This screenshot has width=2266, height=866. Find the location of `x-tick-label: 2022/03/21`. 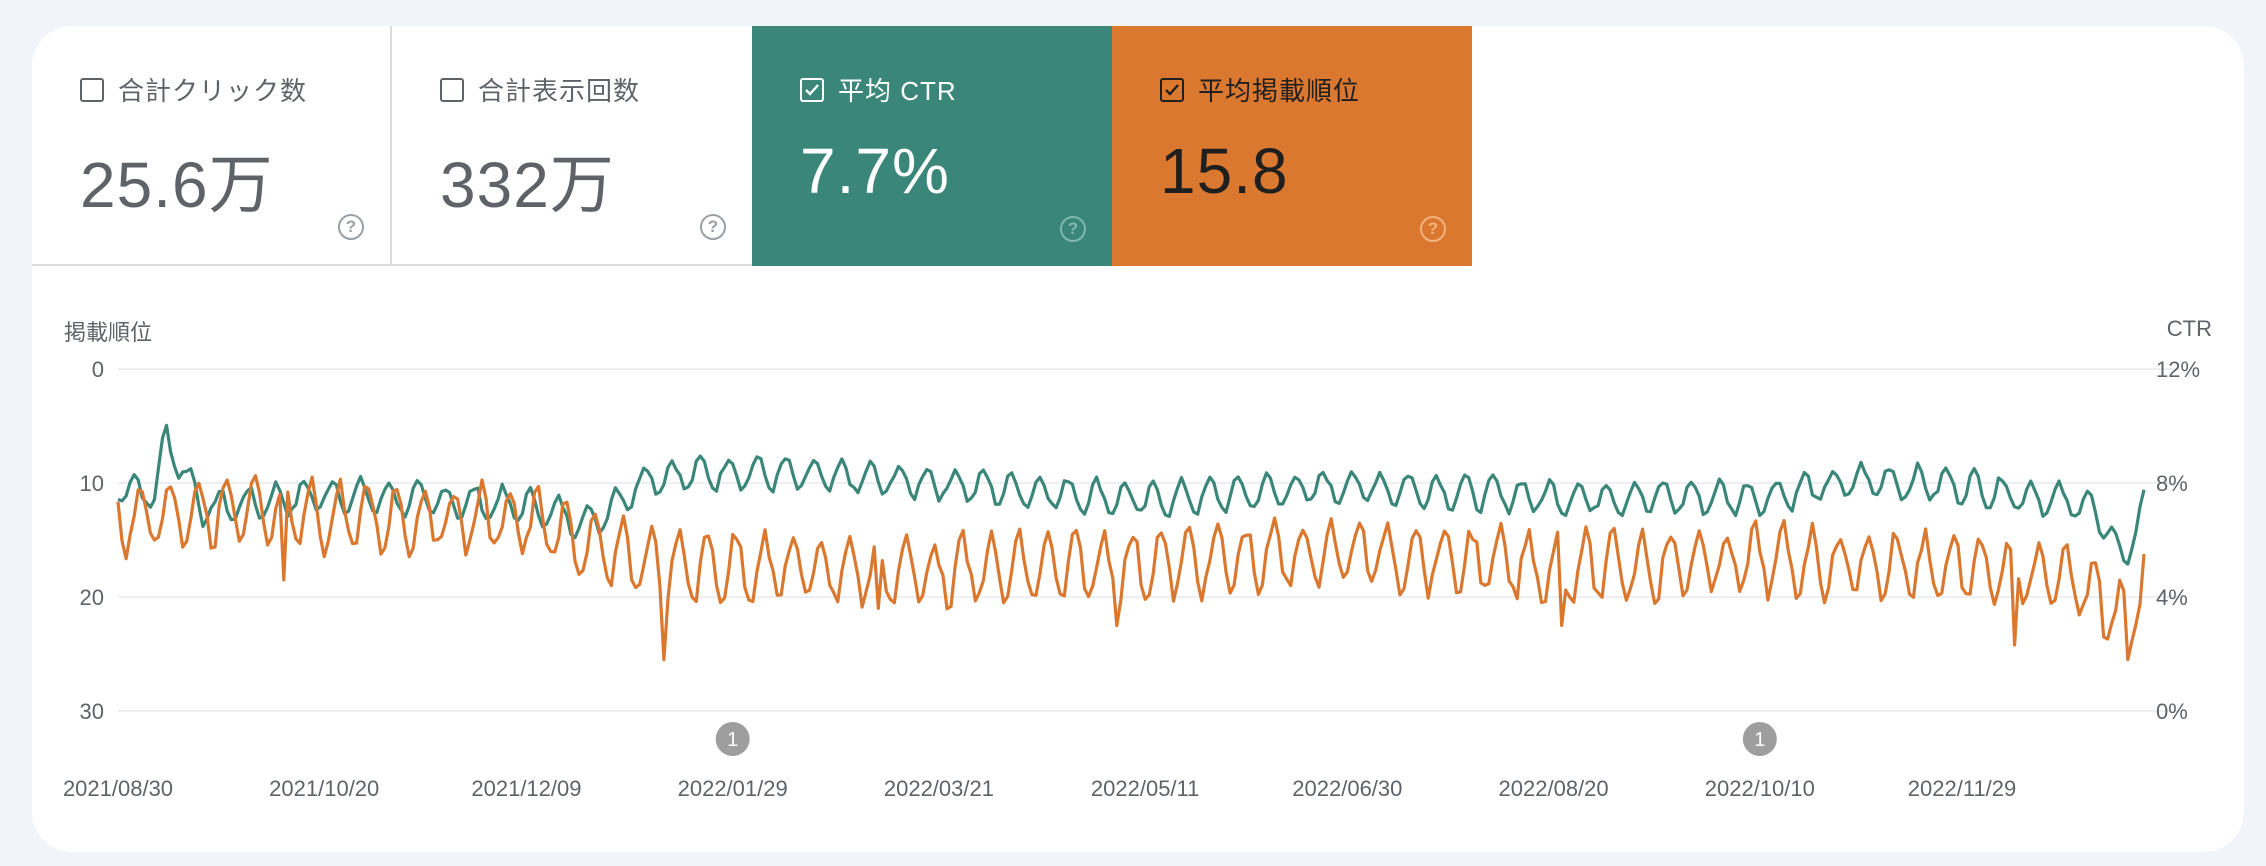

x-tick-label: 2022/03/21 is located at coordinates (939, 788).